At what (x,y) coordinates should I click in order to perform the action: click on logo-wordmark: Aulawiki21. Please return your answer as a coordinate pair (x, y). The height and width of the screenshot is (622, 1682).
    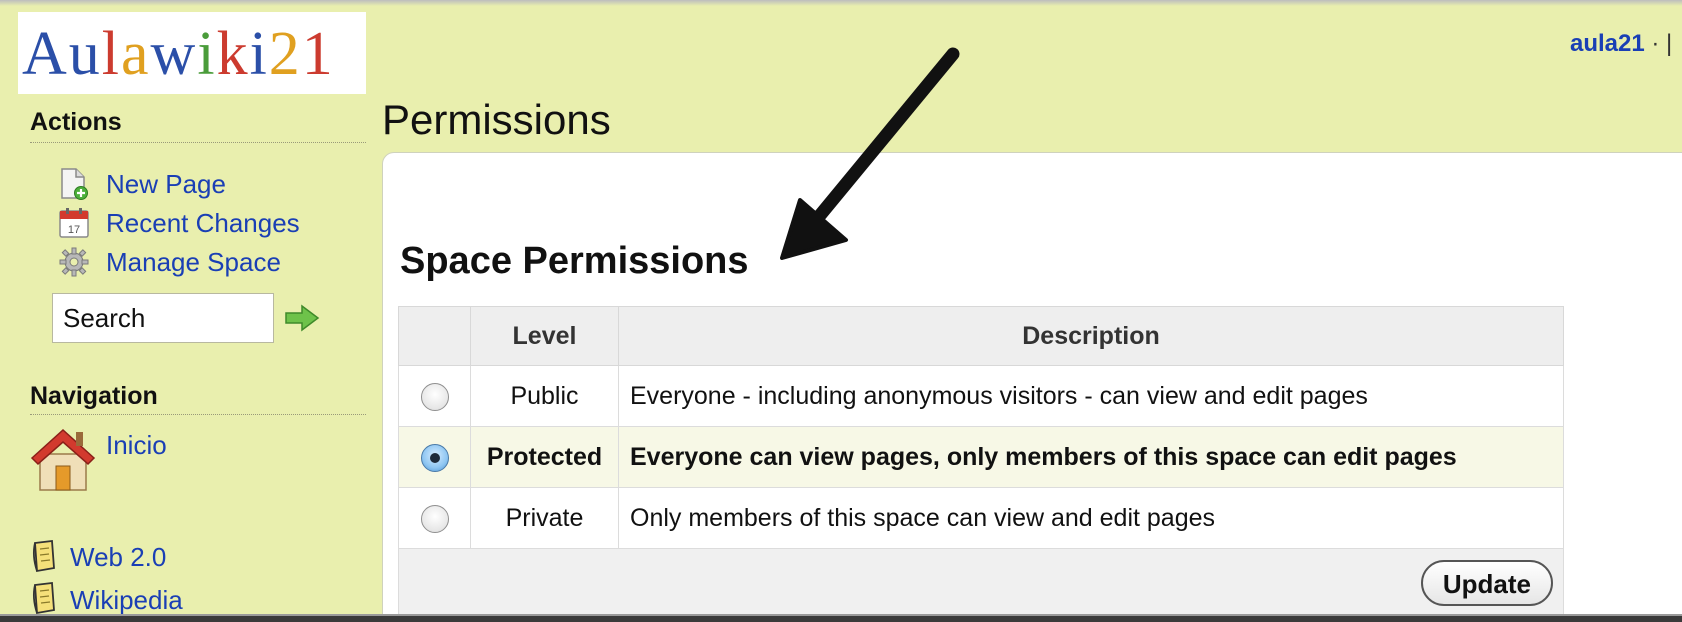
    Looking at the image, I should click on (178, 54).